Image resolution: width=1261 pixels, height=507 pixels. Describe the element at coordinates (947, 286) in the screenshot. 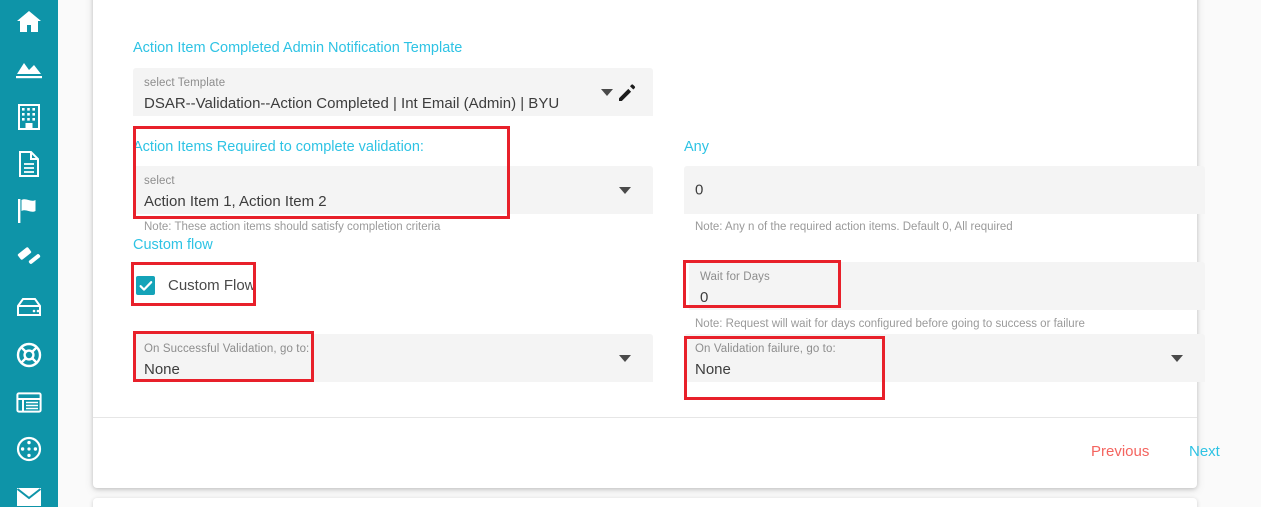

I see `wait-for-days-input: Wait for Days 0` at that location.